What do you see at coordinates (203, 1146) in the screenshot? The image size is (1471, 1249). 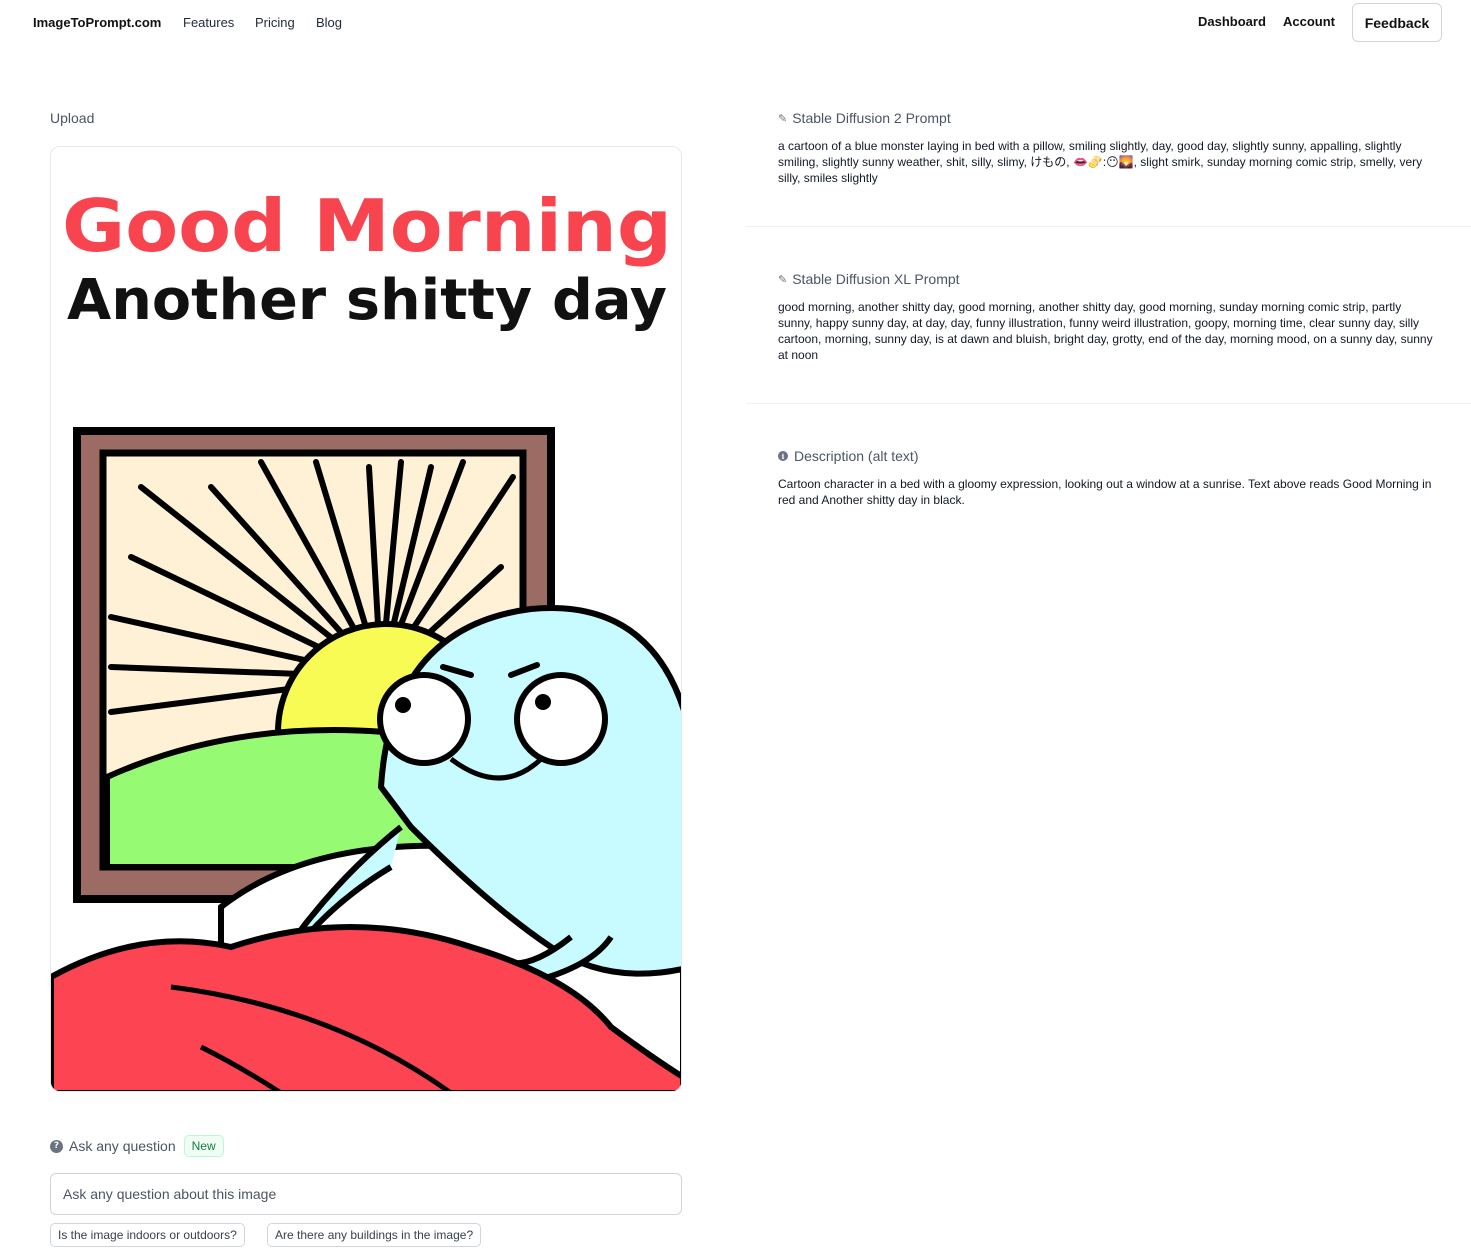 I see `new-badge: New` at bounding box center [203, 1146].